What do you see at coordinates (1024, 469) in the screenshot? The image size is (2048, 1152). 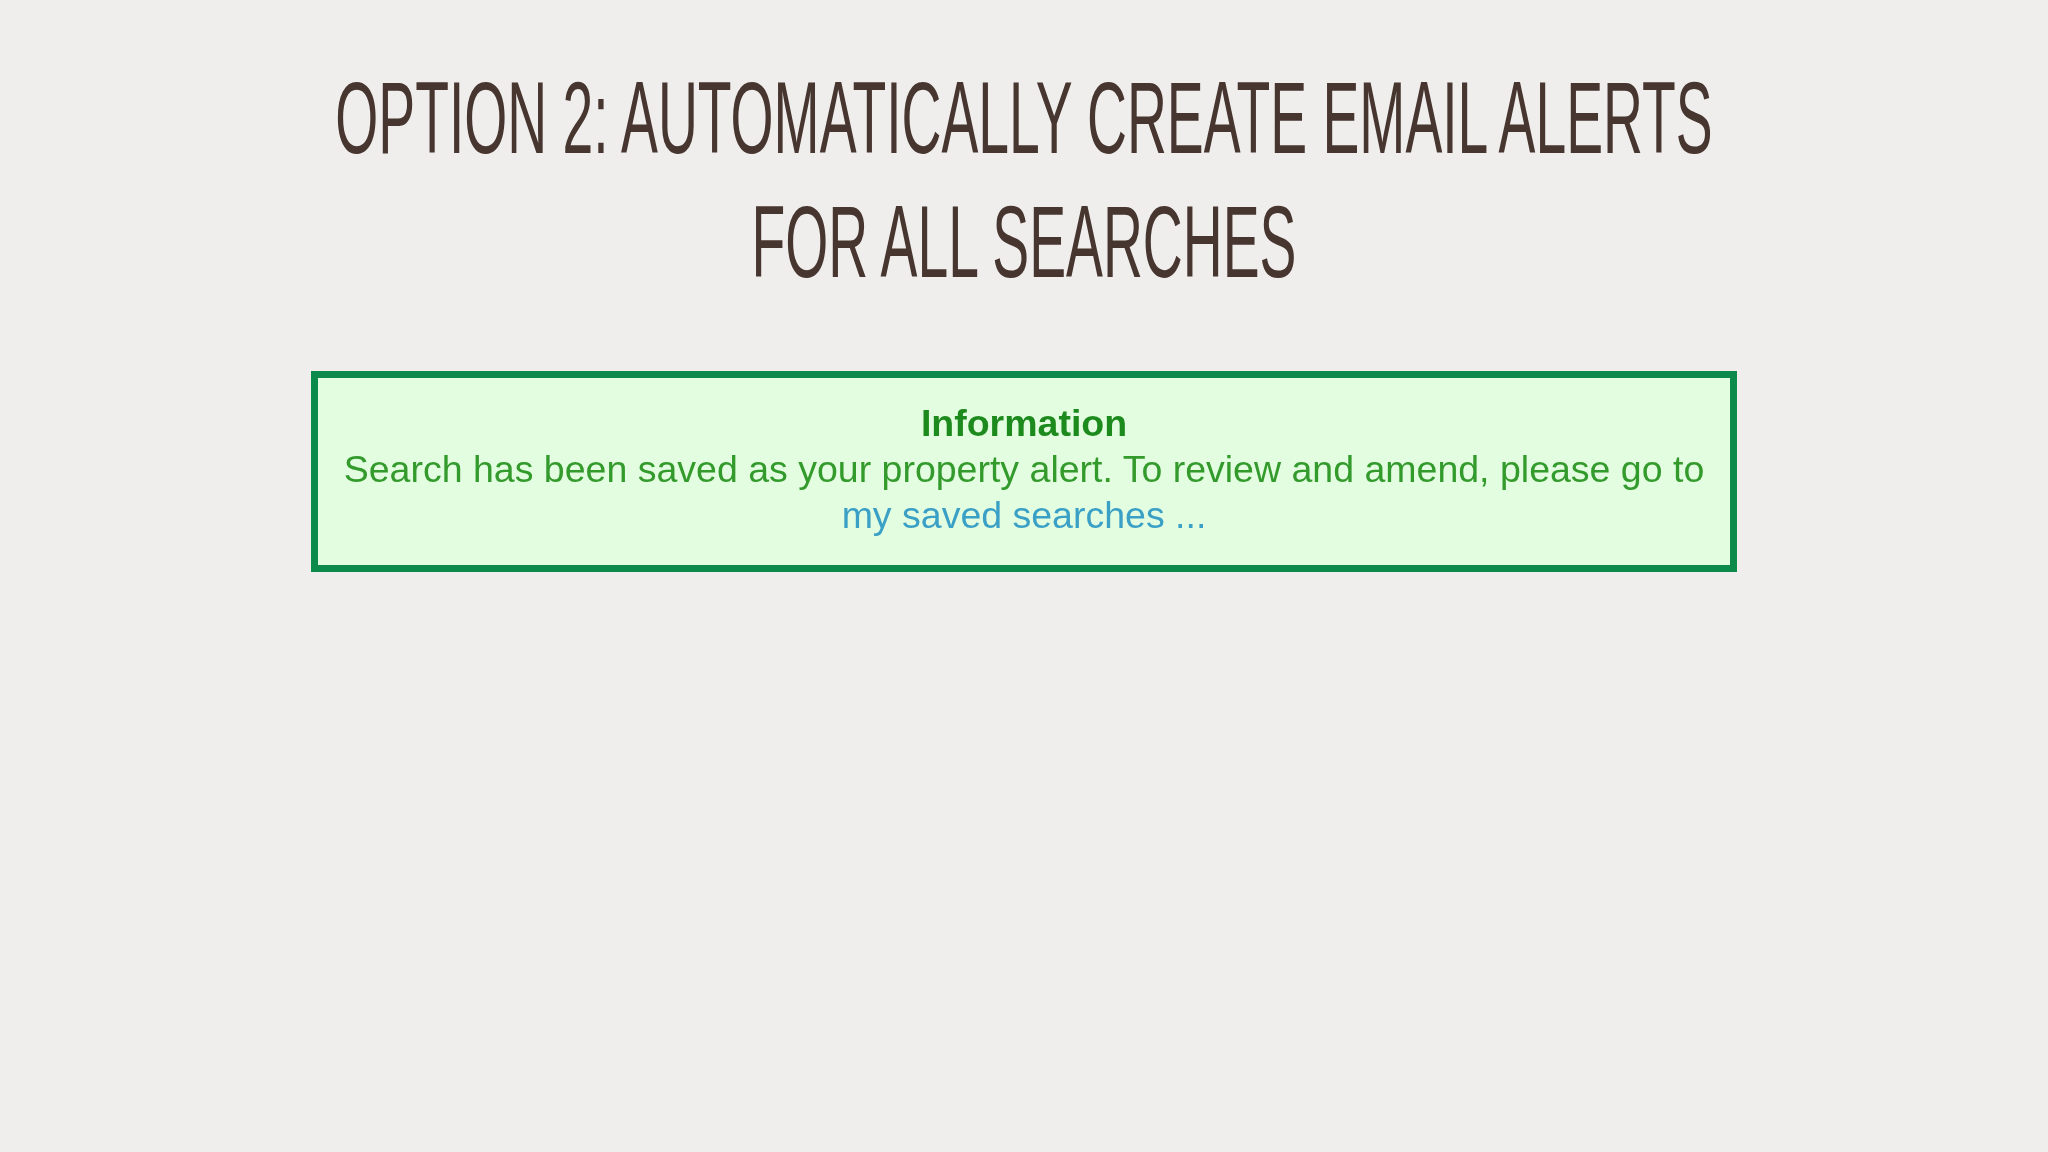 I see `notice-message: Search has been saved as your property alert. To review and amend, please go to` at bounding box center [1024, 469].